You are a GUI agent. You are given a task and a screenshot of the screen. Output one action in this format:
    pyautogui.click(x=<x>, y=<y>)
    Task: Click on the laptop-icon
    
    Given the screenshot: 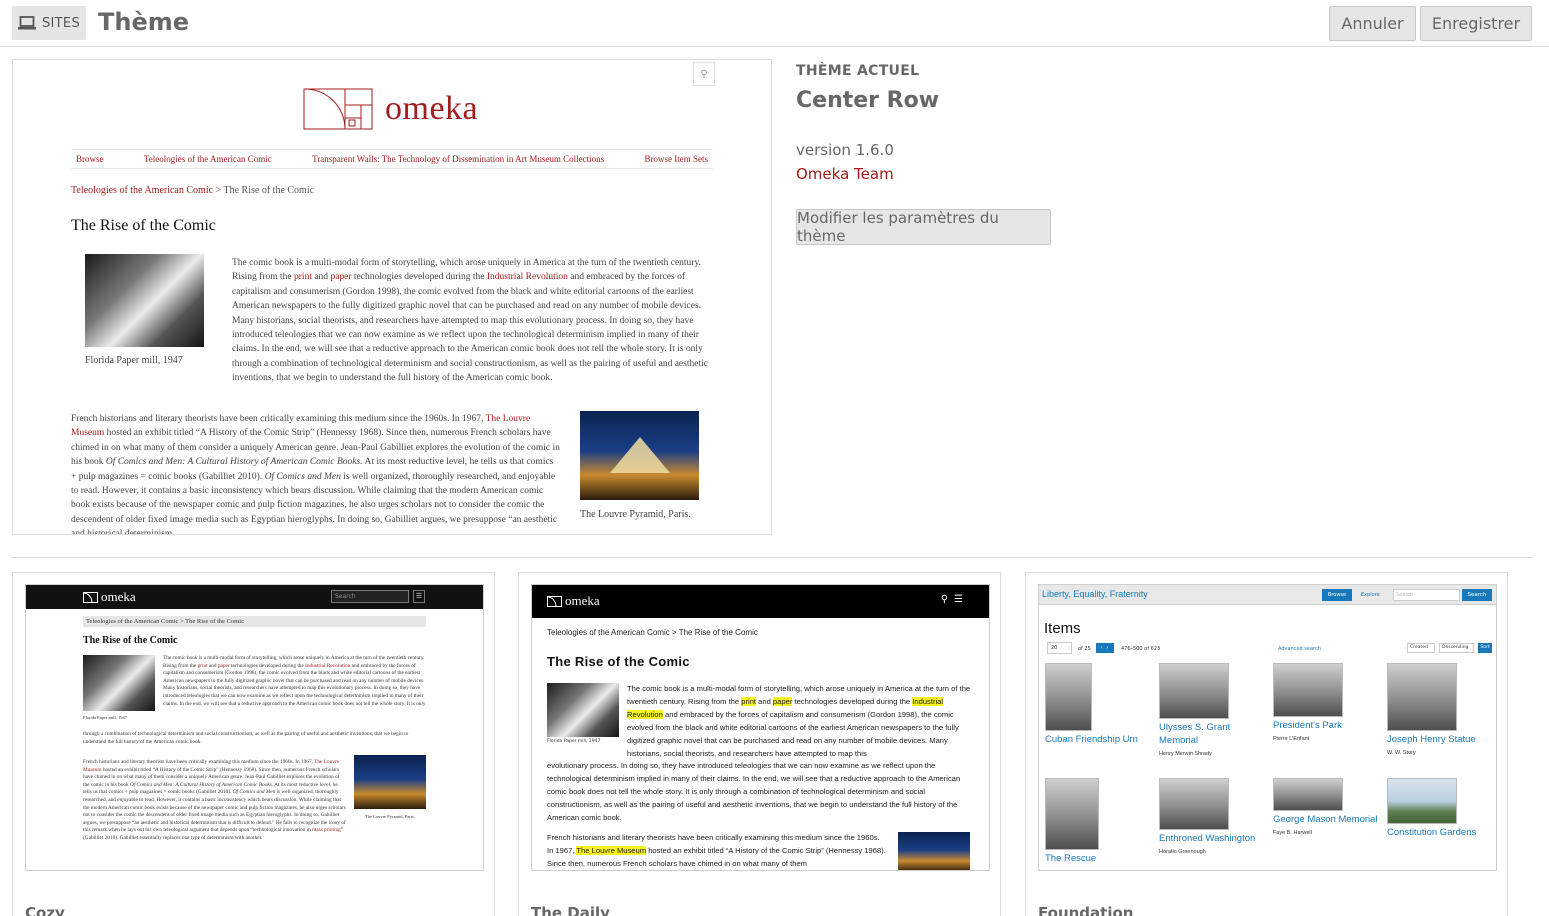 What is the action you would take?
    pyautogui.click(x=27, y=23)
    